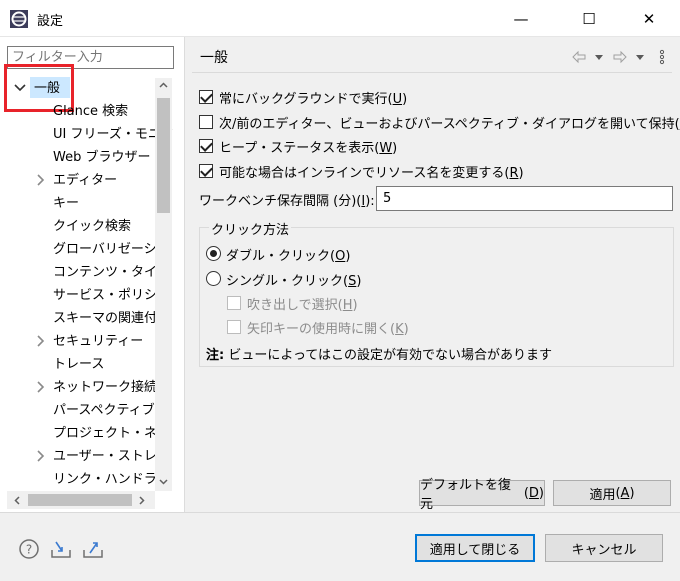  What do you see at coordinates (92, 226) in the screenshot?
I see `tree-item-label: クイック検索` at bounding box center [92, 226].